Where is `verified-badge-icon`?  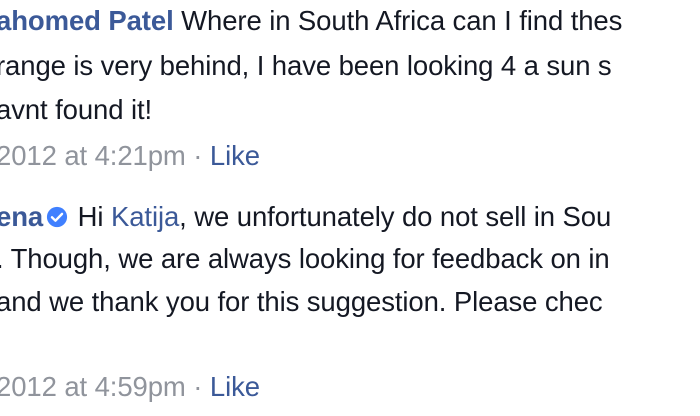
verified-badge-icon is located at coordinates (57, 216).